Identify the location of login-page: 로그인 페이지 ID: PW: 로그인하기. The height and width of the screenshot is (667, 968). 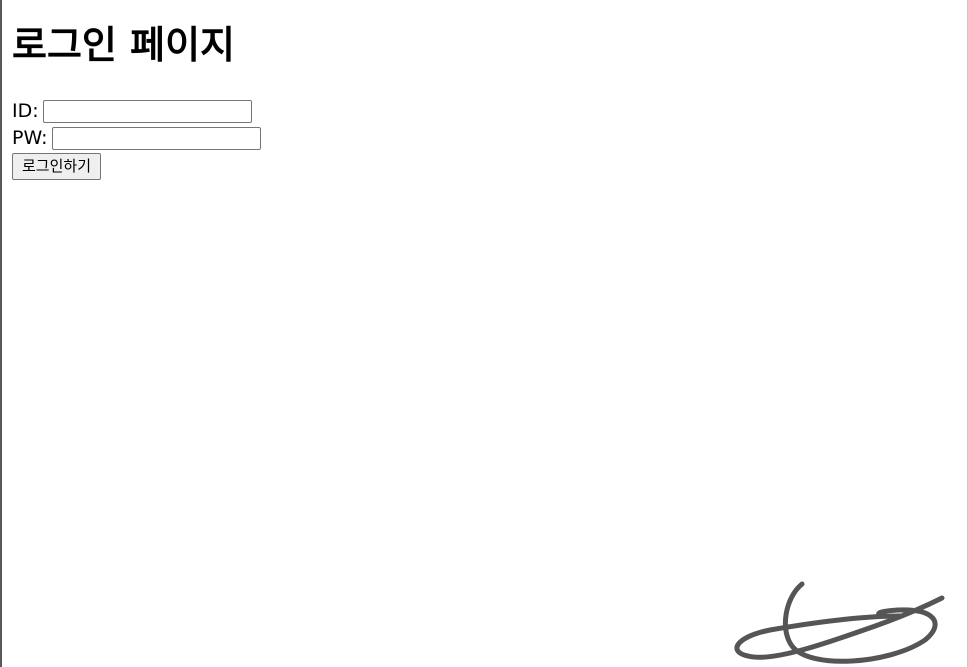
(136, 100).